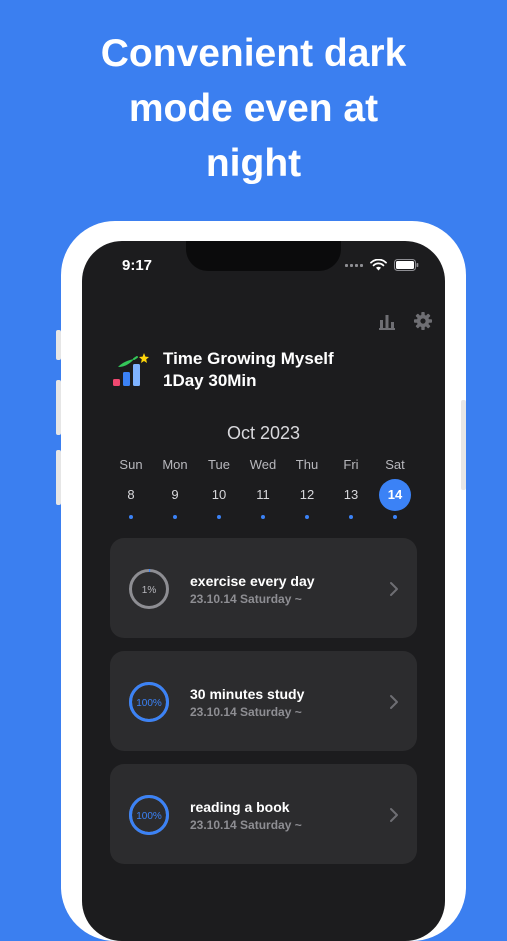 Image resolution: width=507 pixels, height=941 pixels. Describe the element at coordinates (137, 265) in the screenshot. I see `status-time: 9:17` at that location.